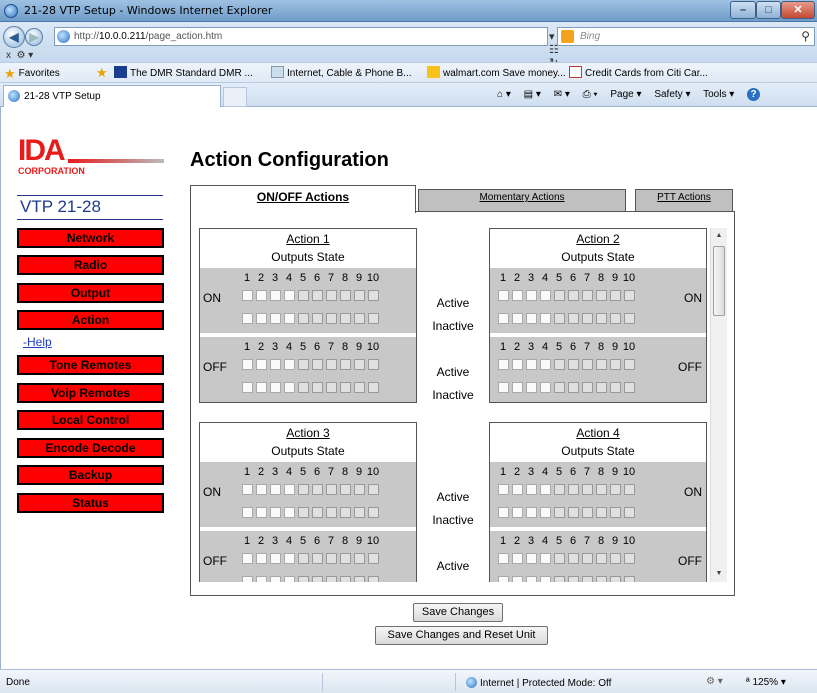 The height and width of the screenshot is (693, 817). What do you see at coordinates (766, 682) in the screenshot?
I see `zoom-level: ª 125% ▾` at bounding box center [766, 682].